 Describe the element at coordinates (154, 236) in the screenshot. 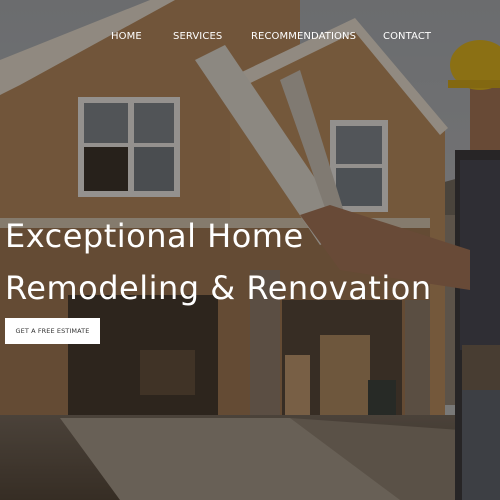

I see `hero-headline-line1: Exceptional Home` at that location.